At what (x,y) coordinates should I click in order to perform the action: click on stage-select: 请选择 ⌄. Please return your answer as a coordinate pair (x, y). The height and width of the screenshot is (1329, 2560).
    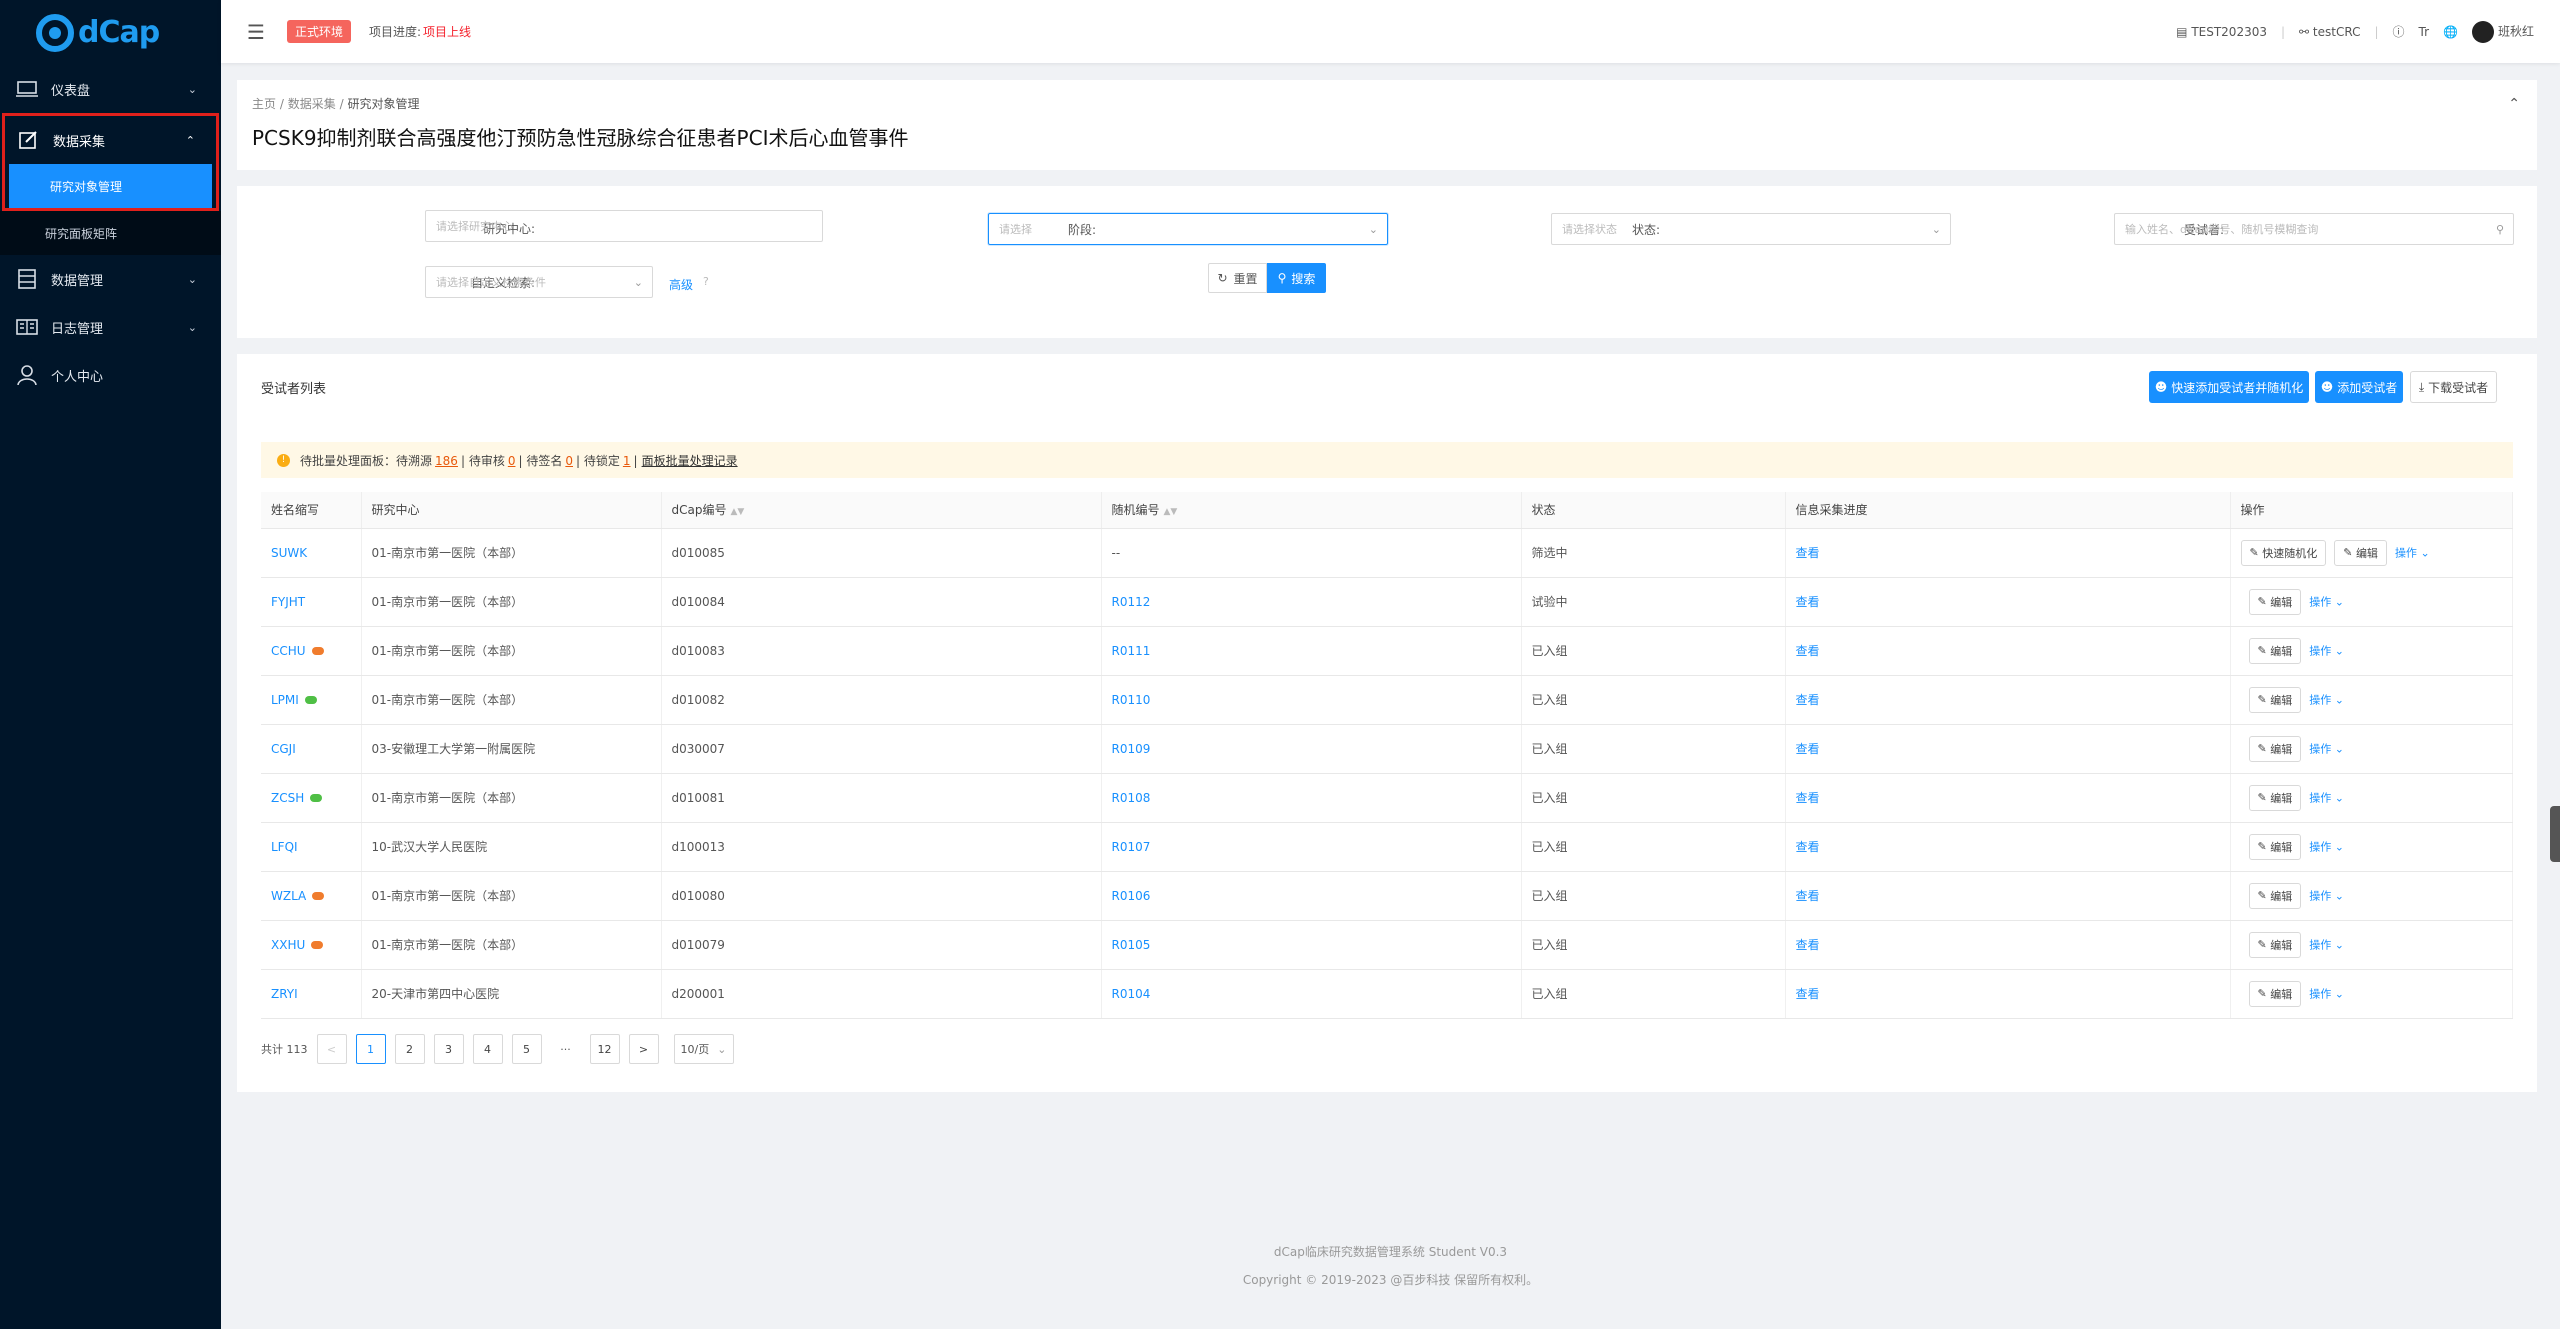
    Looking at the image, I should click on (1188, 229).